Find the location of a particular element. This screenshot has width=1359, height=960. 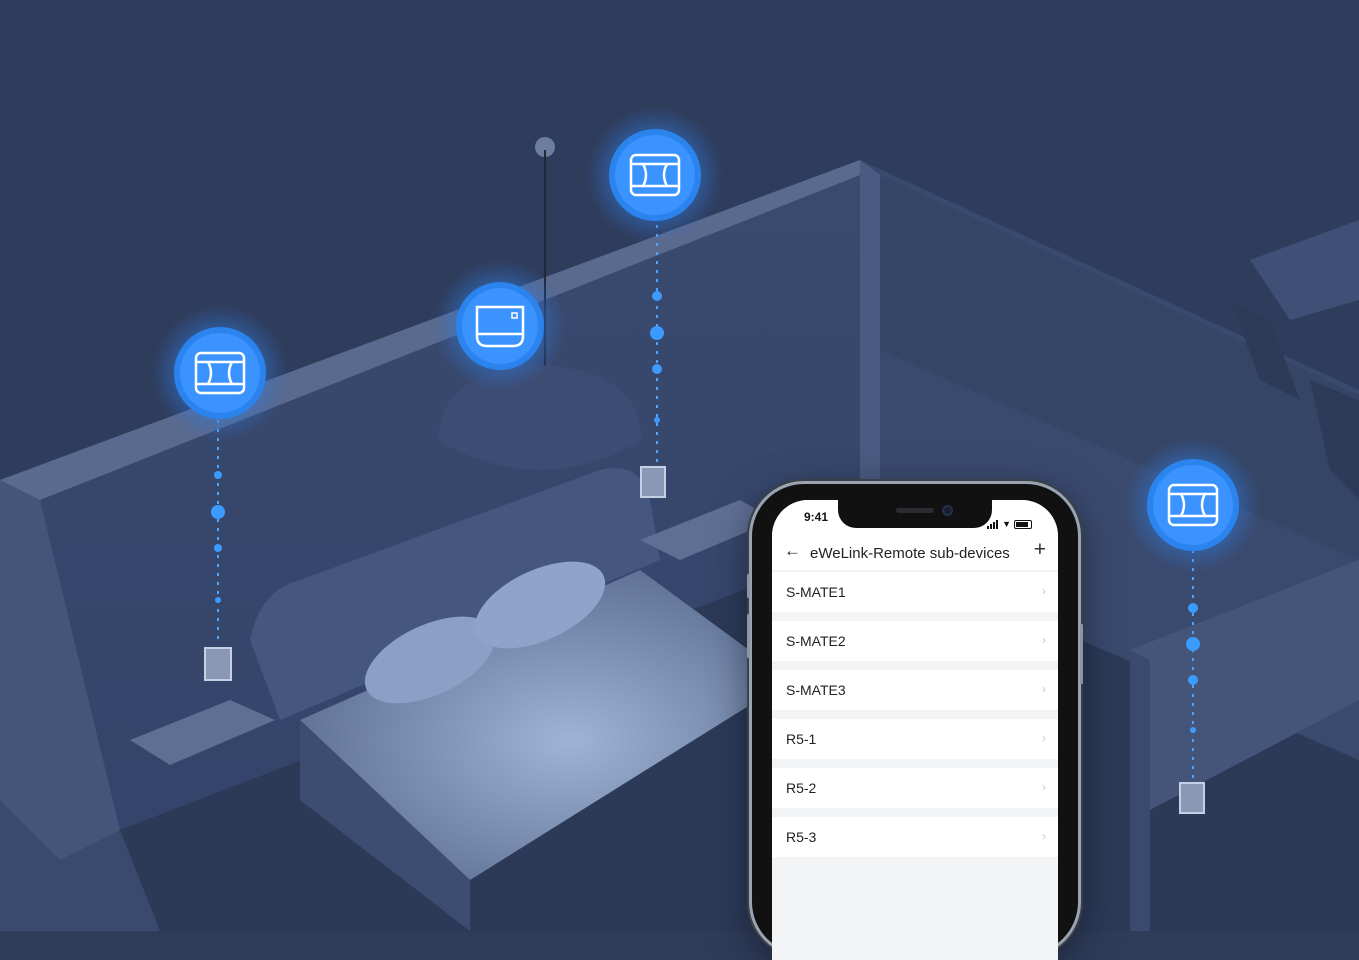

status-icons: ▼ is located at coordinates (1009, 520).